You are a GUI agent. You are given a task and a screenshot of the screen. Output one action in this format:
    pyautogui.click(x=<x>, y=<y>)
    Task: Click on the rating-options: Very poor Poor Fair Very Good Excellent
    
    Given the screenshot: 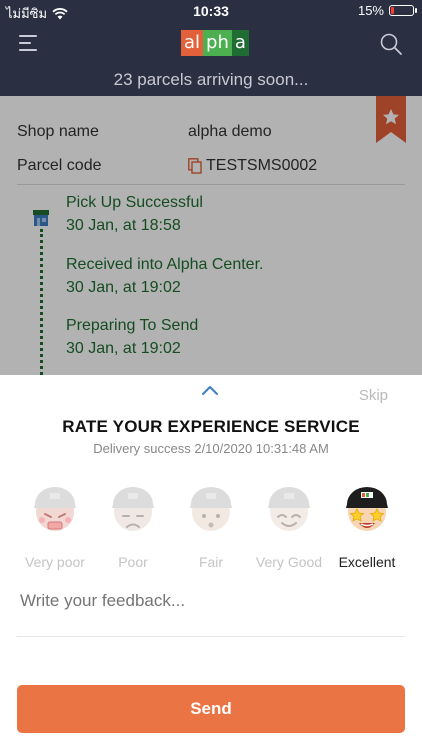 What is the action you would take?
    pyautogui.click(x=211, y=527)
    